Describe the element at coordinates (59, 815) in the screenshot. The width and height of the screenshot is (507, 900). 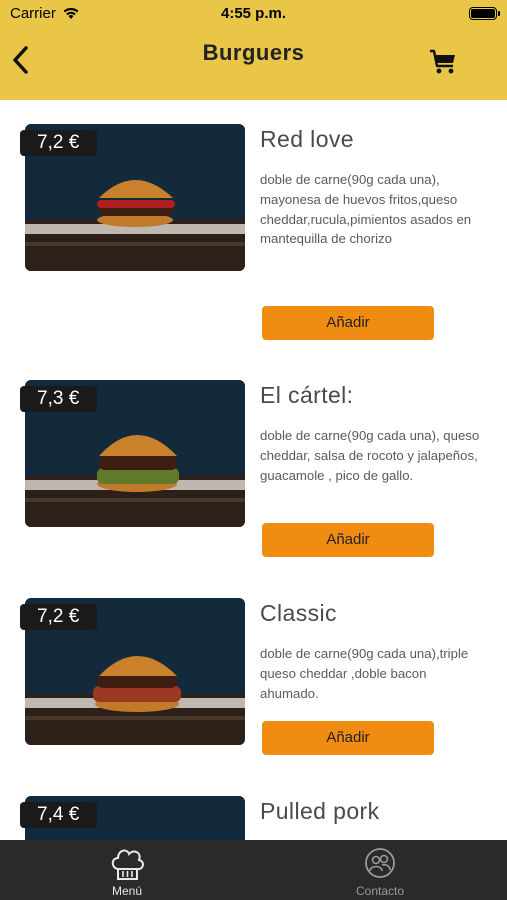
I see `price-tag: 7,4 €` at that location.